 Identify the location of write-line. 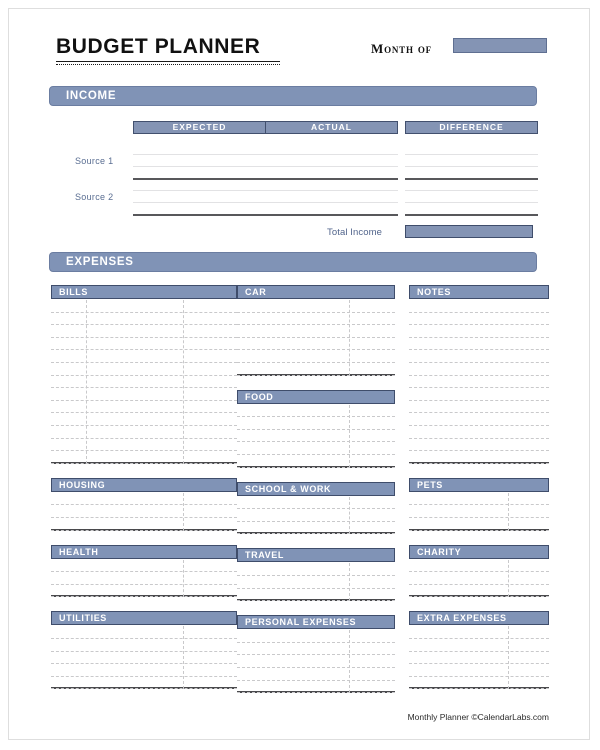
(331, 197).